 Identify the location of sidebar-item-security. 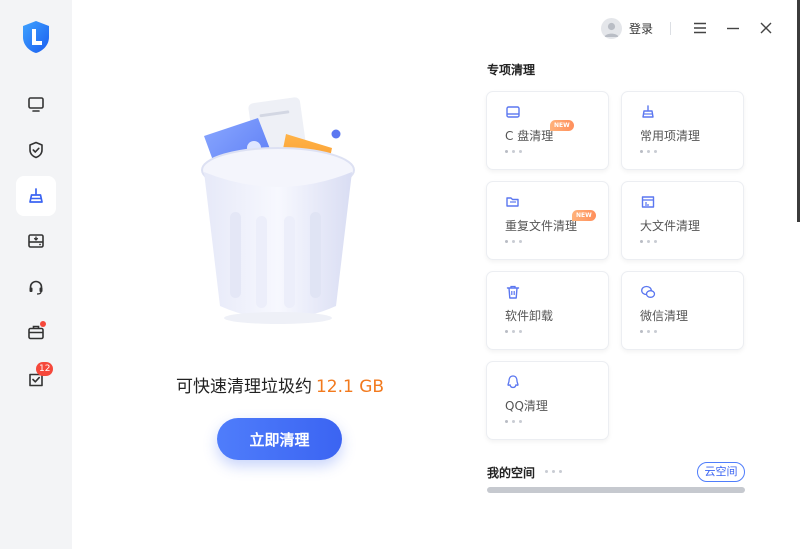
(36, 150).